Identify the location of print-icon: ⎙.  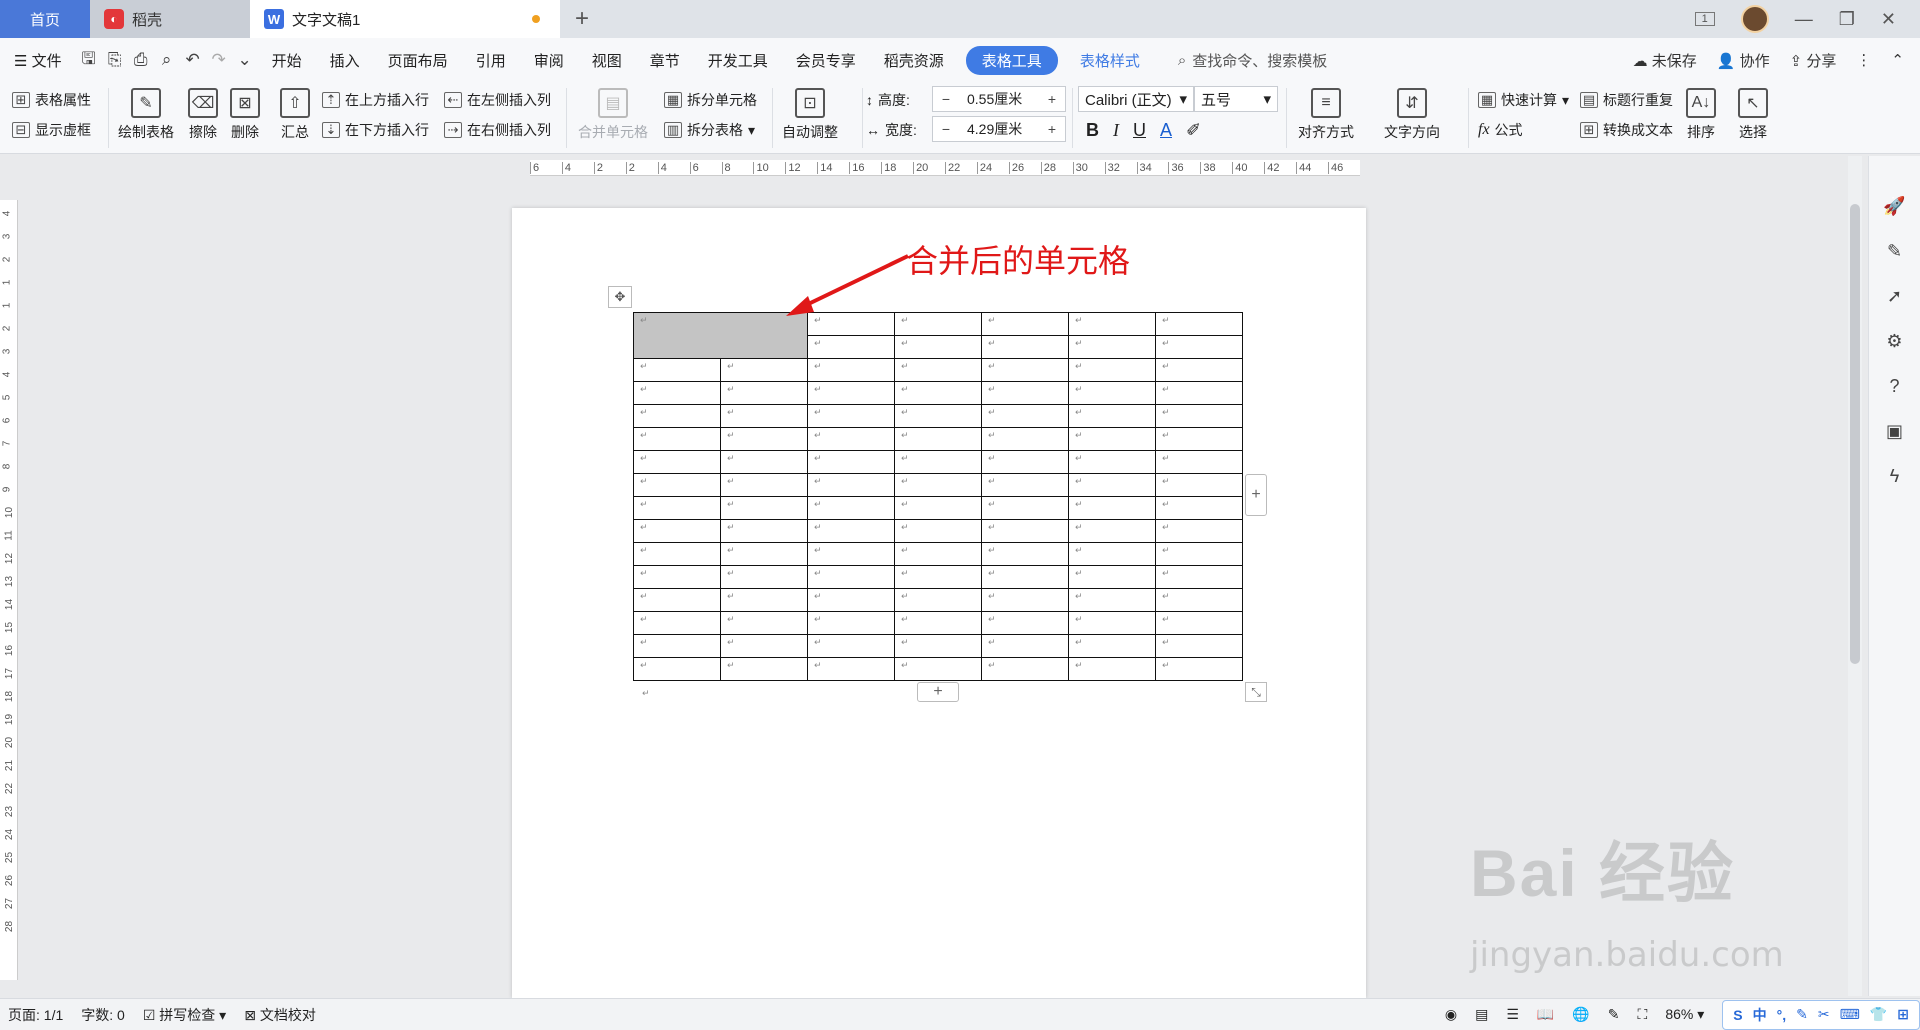
(141, 60).